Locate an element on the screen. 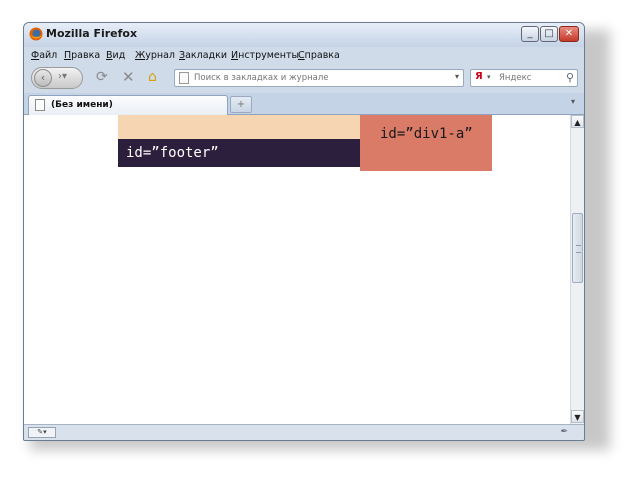  navigation-toolbar: ‹ ›▾ ⟳ ✕ ⌂ ▾ Я ▾ ⚲ is located at coordinates (304, 79).